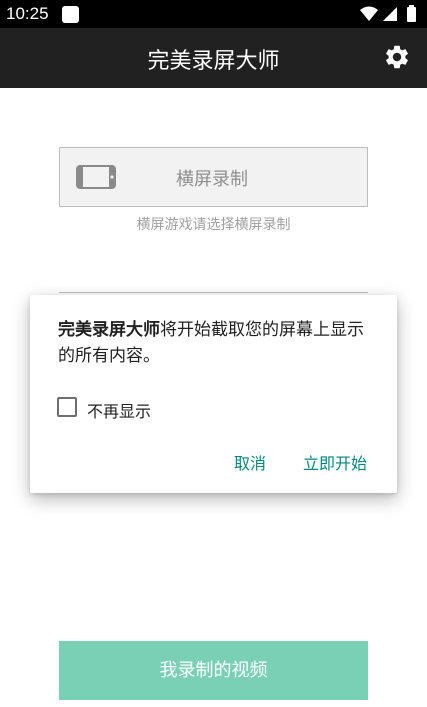 Image resolution: width=427 pixels, height=707 pixels. Describe the element at coordinates (70, 14) in the screenshot. I see `notification-icon` at that location.